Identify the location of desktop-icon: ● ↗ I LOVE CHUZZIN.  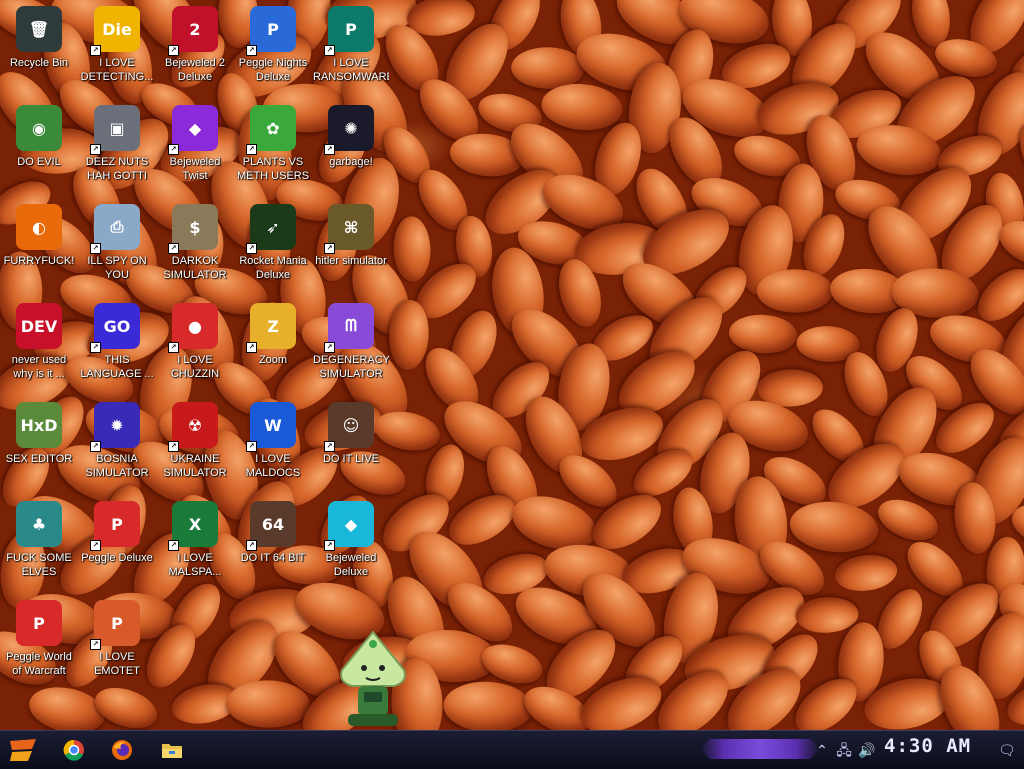
(195, 342).